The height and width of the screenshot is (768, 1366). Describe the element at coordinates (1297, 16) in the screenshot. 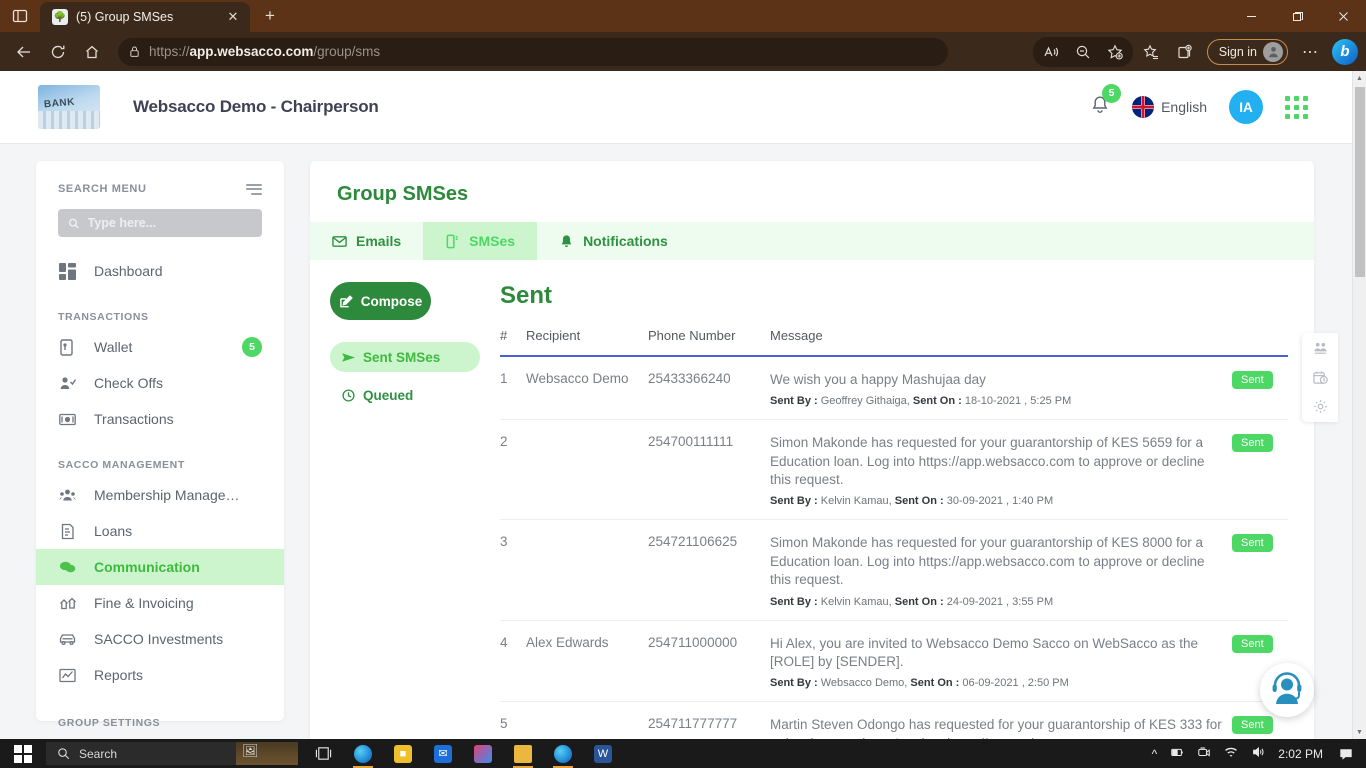

I see `maximize-icon` at that location.